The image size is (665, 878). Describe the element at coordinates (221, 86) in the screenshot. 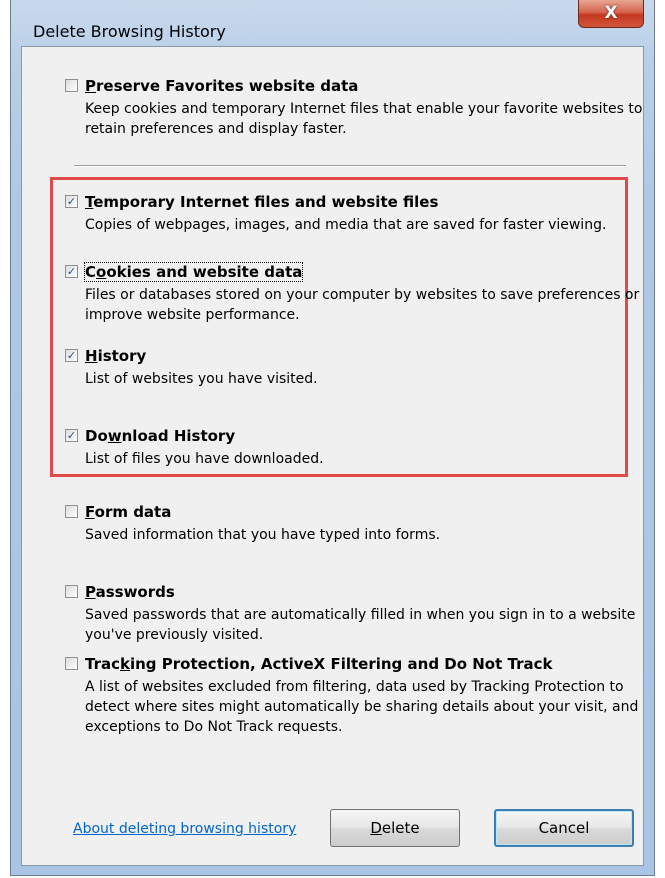

I see `option-label: Preserve Favorites website data` at that location.